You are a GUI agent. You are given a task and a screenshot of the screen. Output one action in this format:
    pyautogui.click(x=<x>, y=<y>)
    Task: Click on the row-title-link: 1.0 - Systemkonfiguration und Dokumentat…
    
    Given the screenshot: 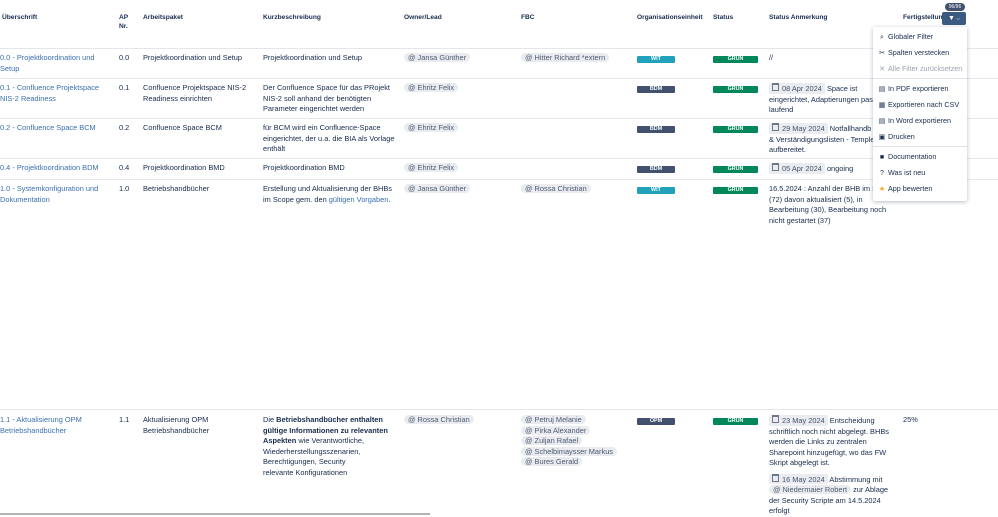 What is the action you would take?
    pyautogui.click(x=55, y=194)
    